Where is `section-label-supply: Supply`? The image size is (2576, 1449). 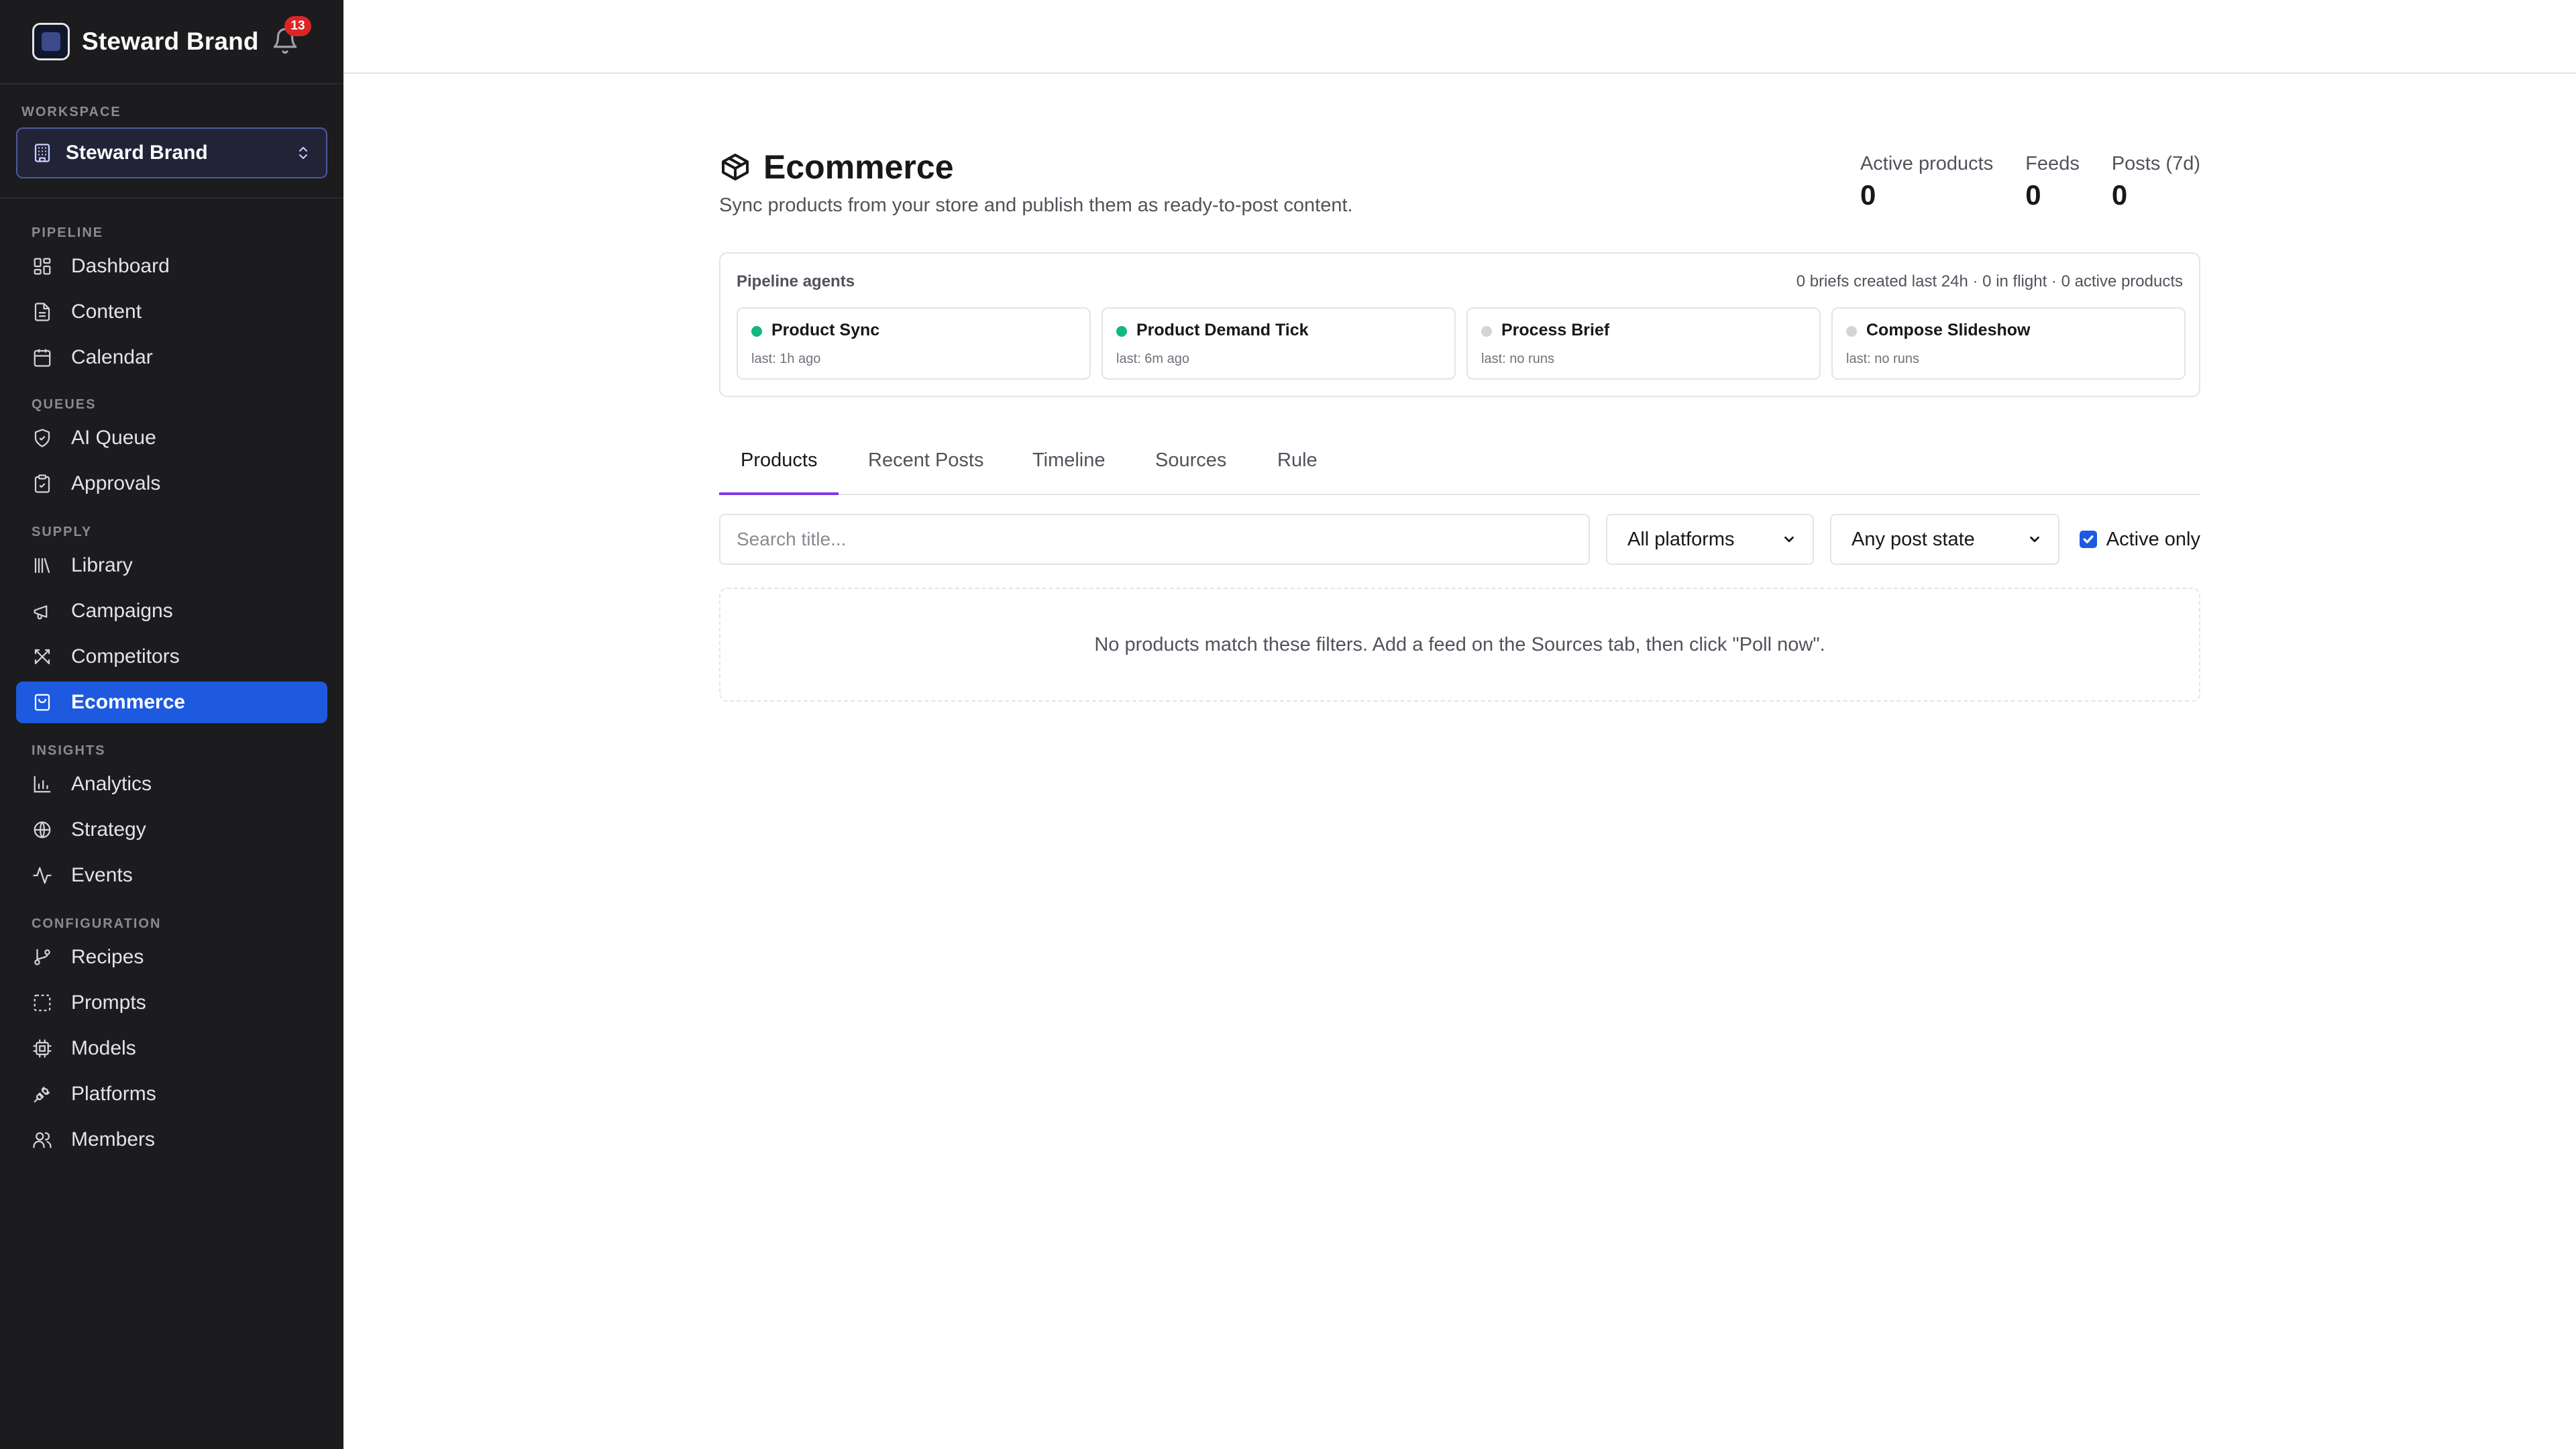
section-label-supply: Supply is located at coordinates (62, 532).